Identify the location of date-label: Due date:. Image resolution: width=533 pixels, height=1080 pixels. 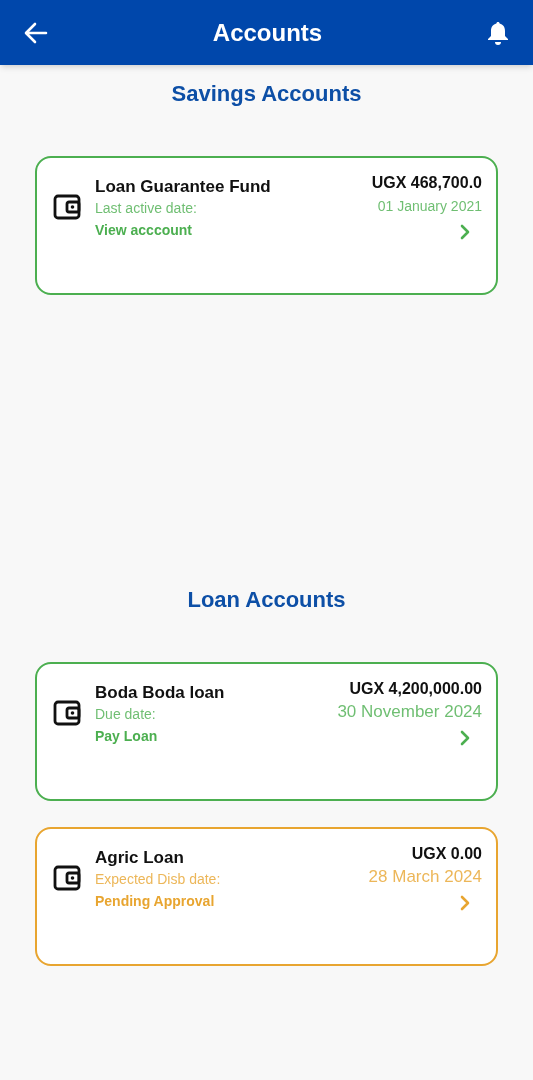
(126, 714).